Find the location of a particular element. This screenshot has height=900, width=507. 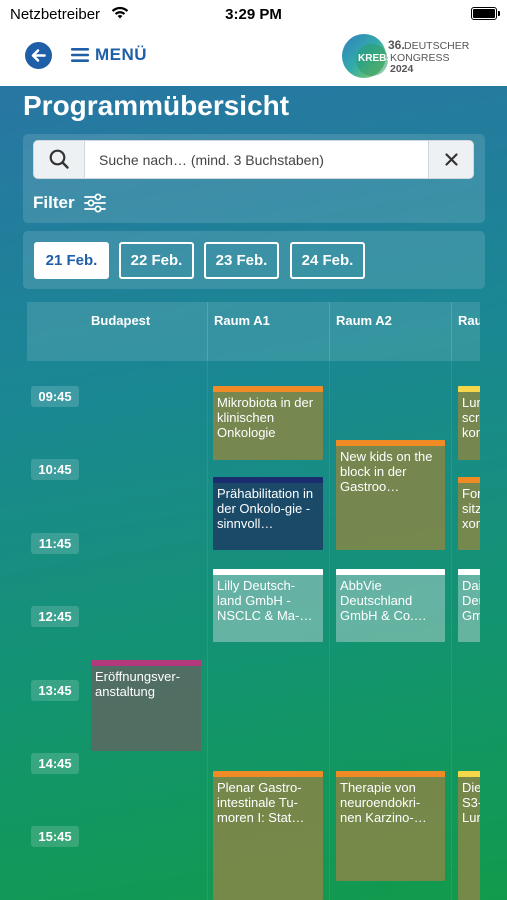

filter-label: Filter is located at coordinates (54, 202).